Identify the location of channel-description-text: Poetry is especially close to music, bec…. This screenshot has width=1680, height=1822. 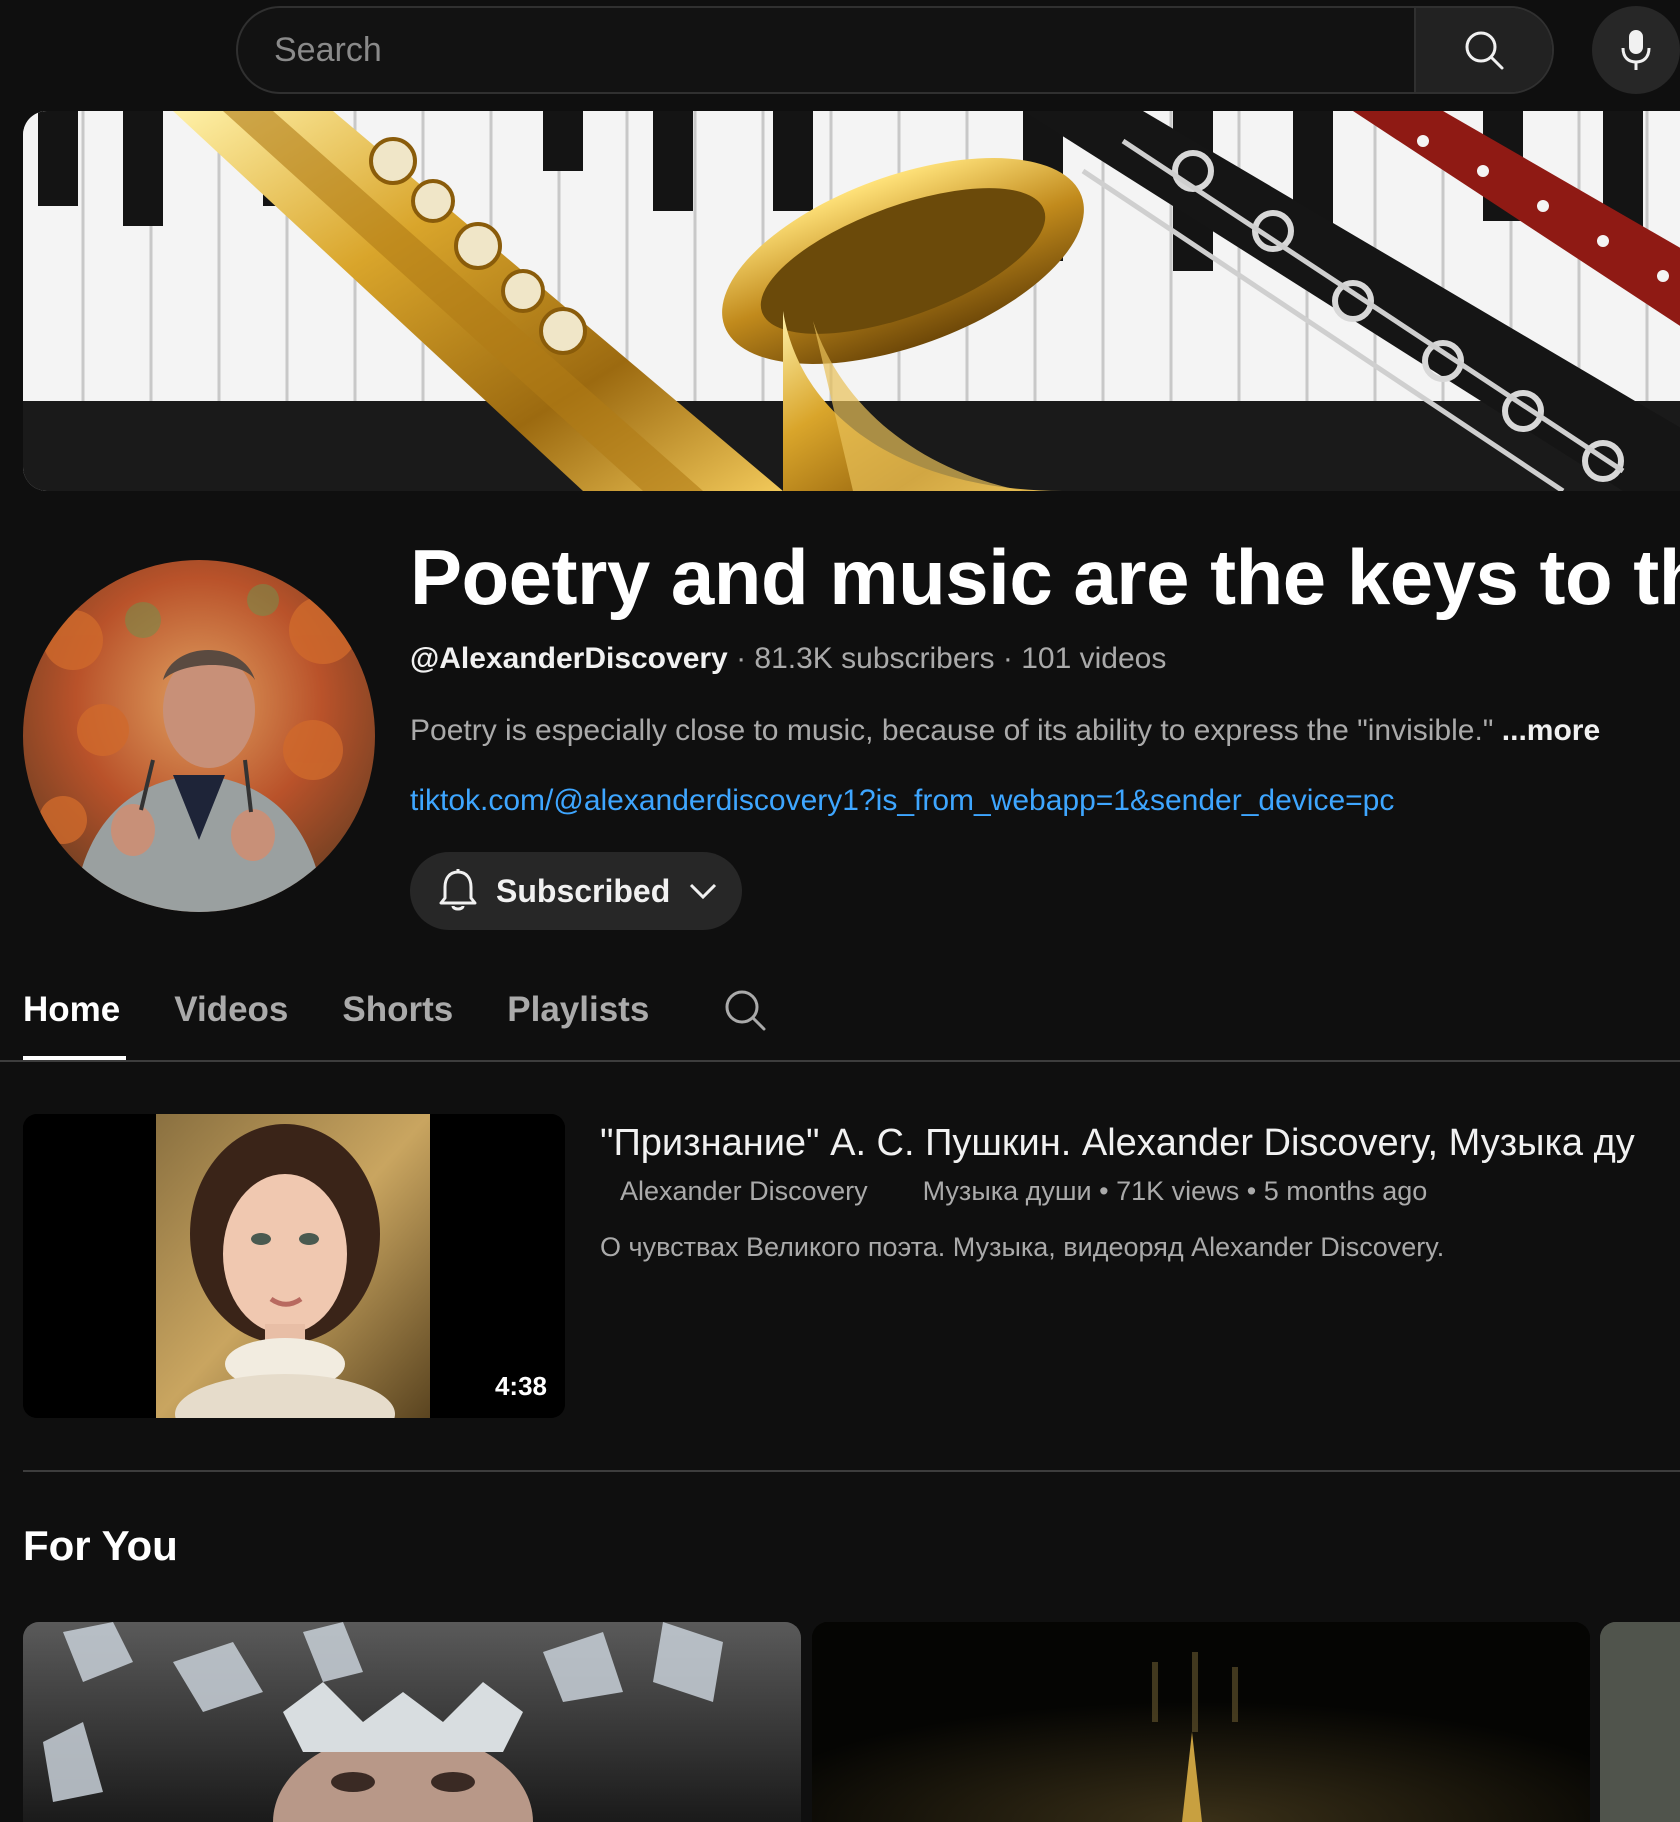
(952, 730).